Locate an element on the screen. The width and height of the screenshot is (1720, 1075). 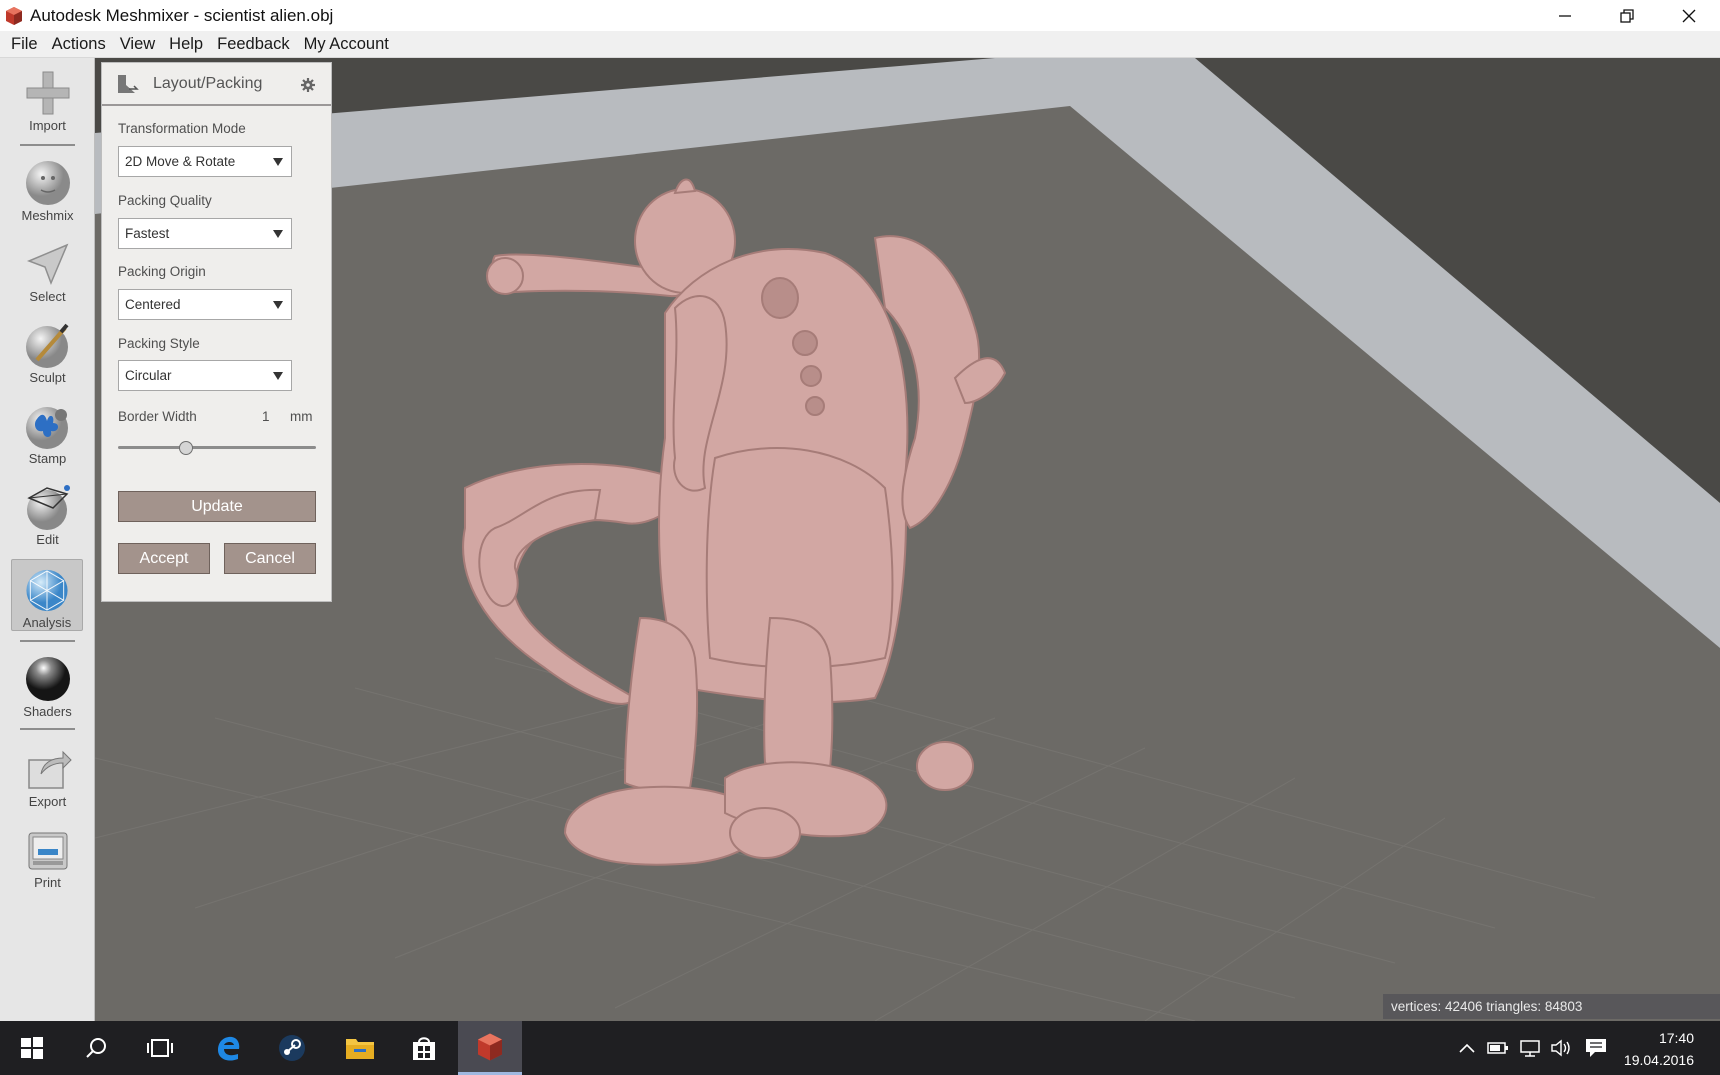
tool-meshmix: Meshmix is located at coordinates (47, 189).